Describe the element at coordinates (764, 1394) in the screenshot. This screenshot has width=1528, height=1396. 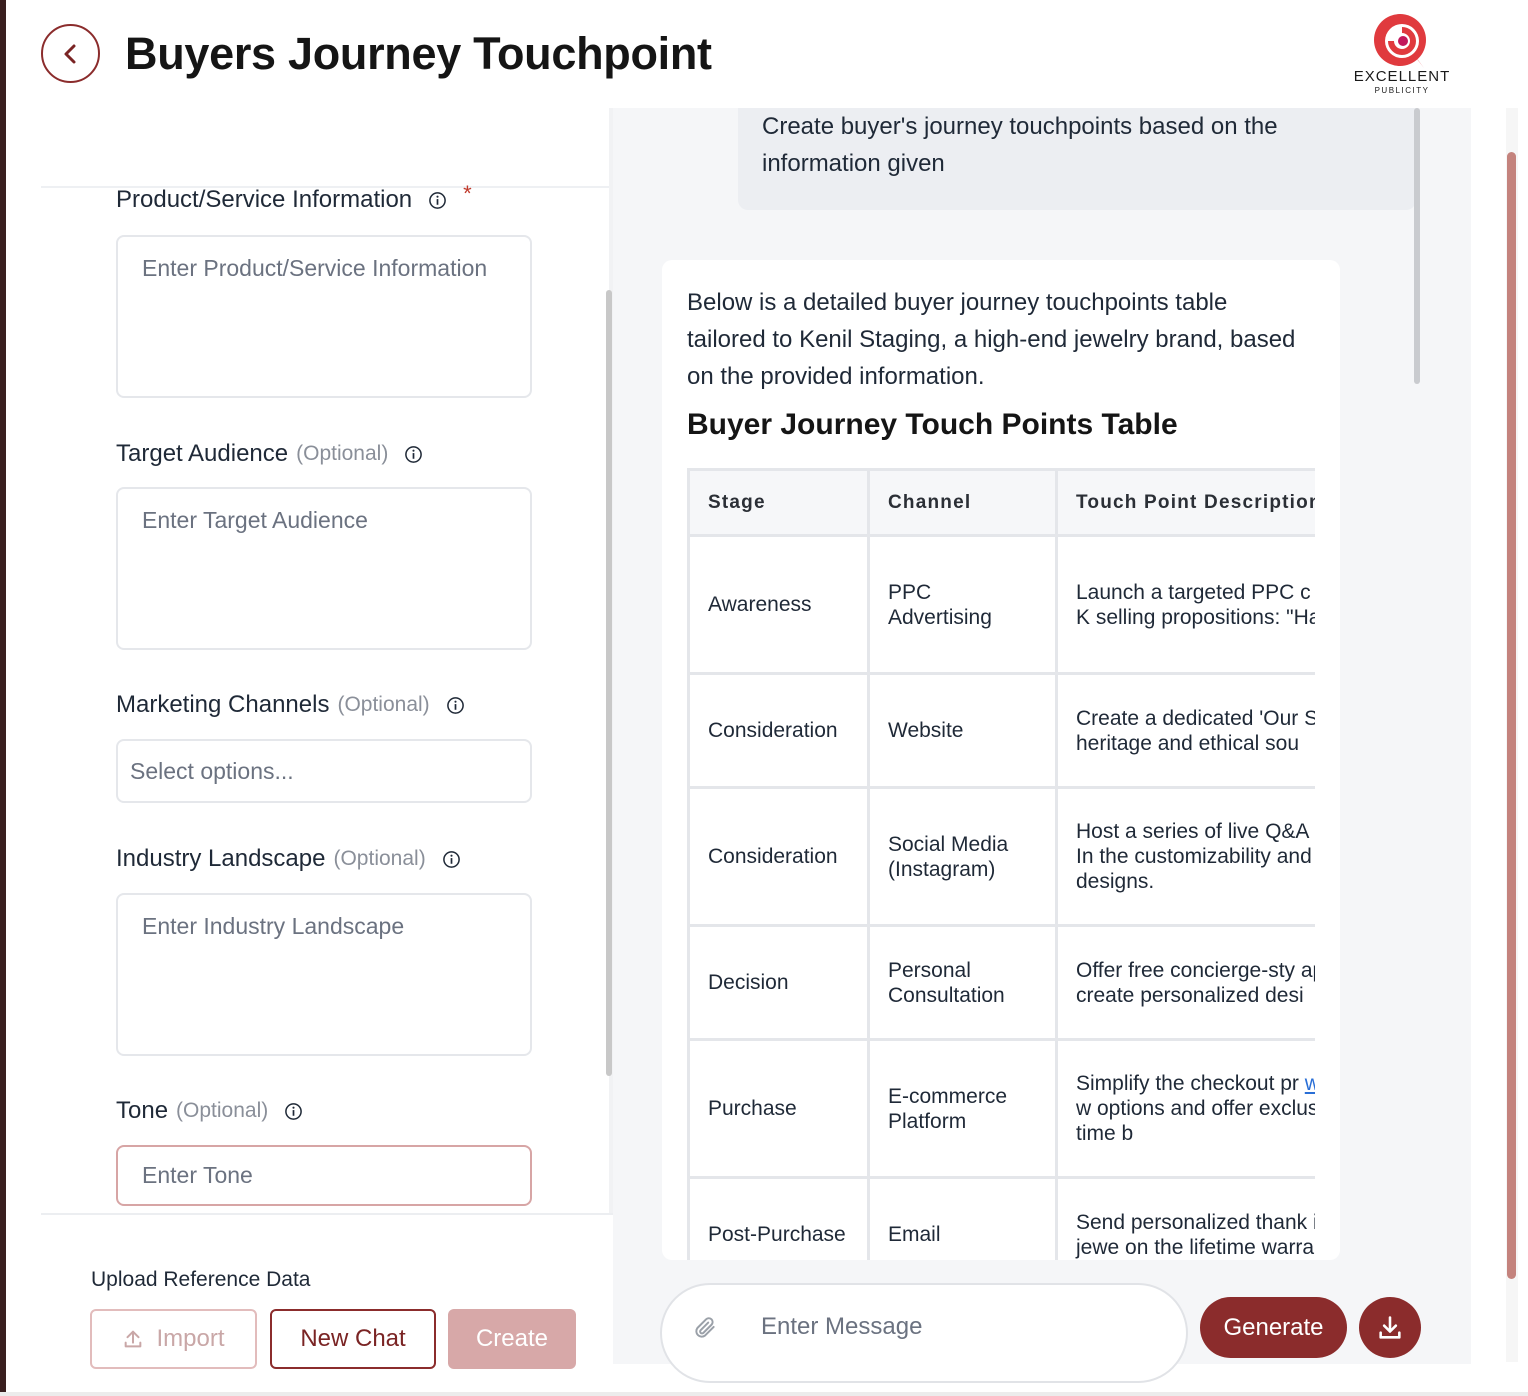
I see `window-bottom-edge` at that location.